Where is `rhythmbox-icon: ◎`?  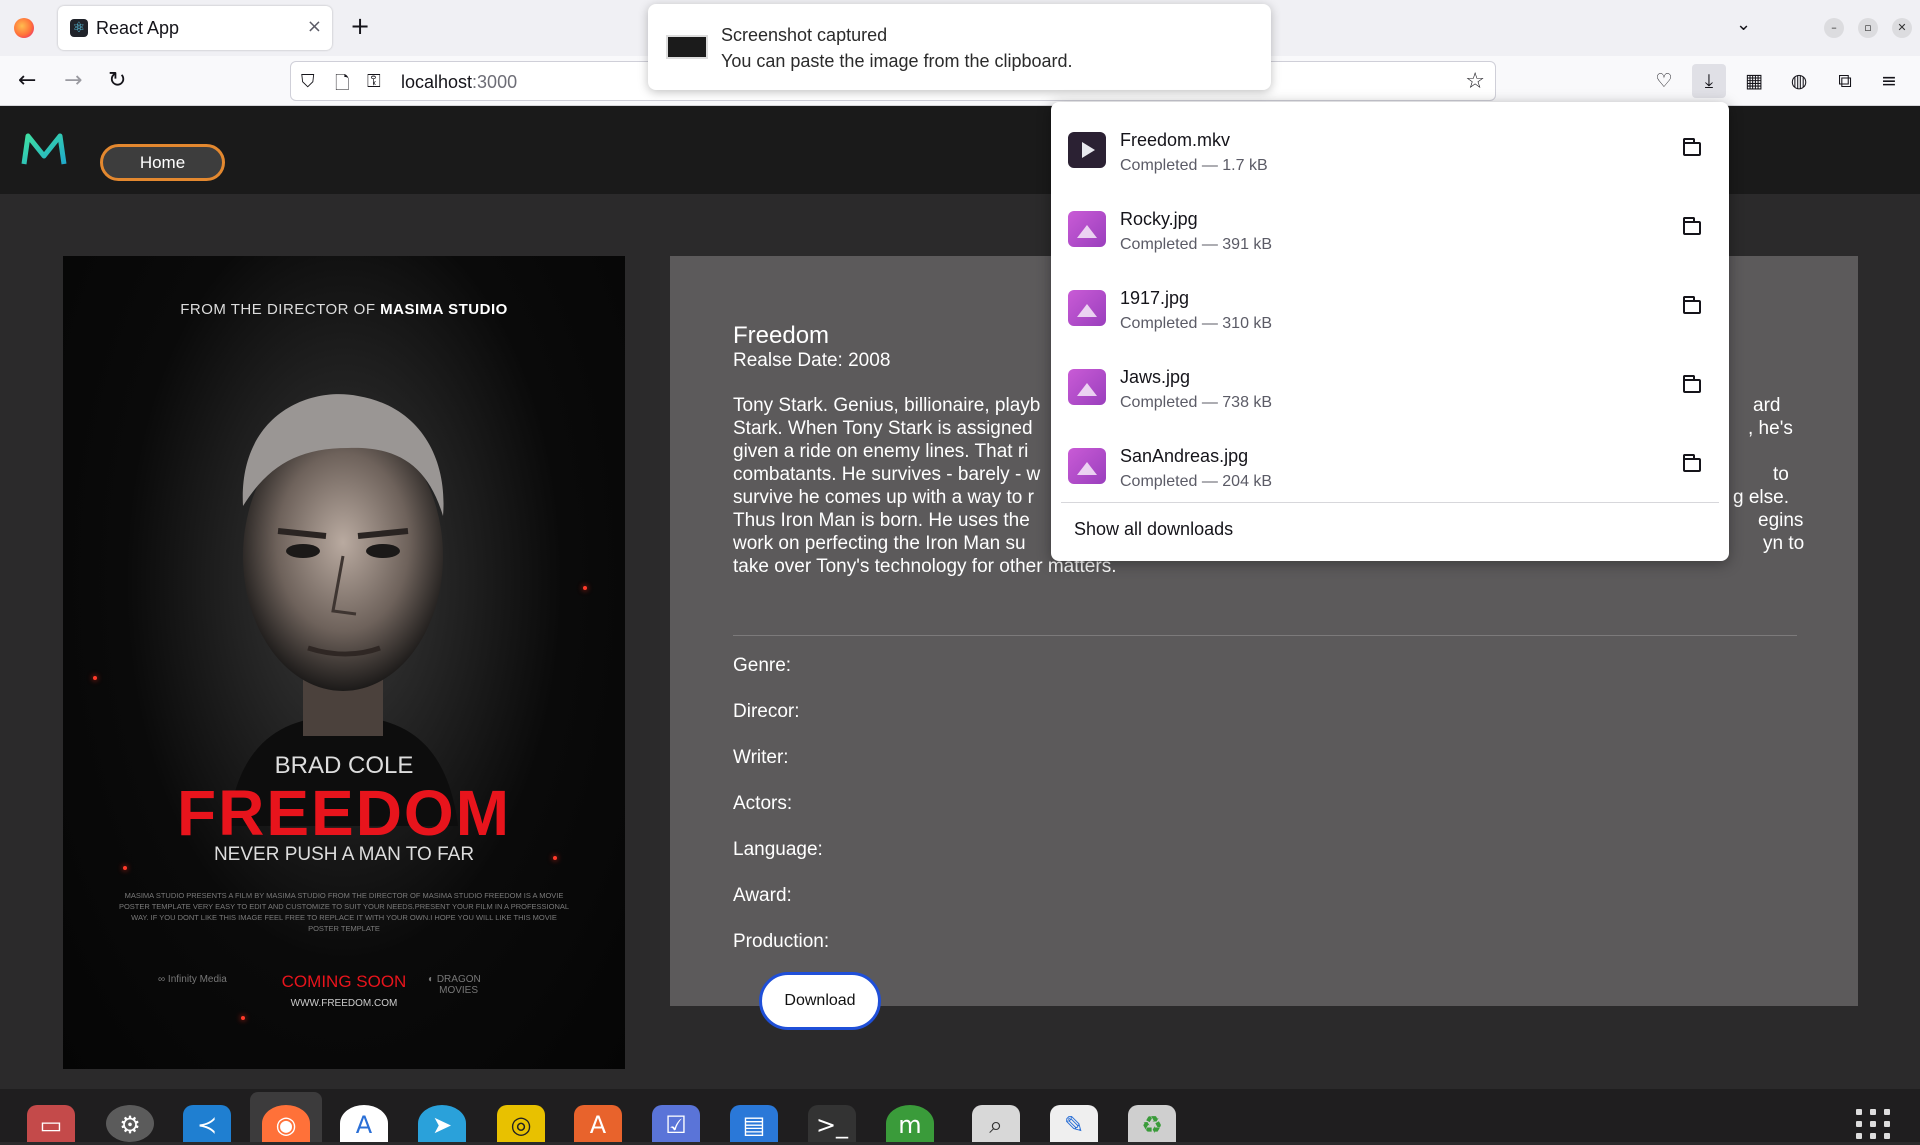 rhythmbox-icon: ◎ is located at coordinates (521, 1123).